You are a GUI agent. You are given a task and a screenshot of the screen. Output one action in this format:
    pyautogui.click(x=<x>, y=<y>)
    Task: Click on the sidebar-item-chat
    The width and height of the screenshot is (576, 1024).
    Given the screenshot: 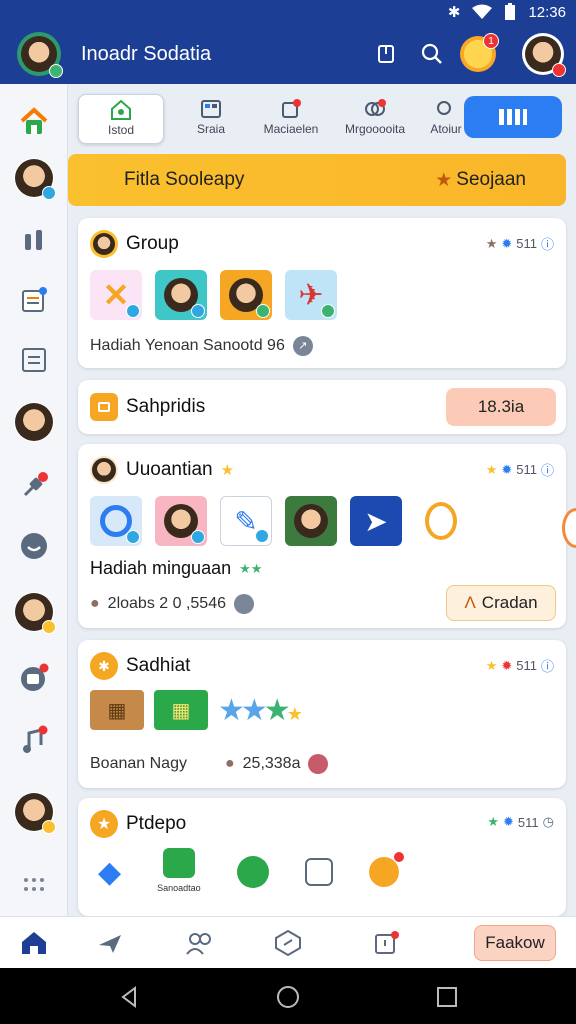 What is the action you would take?
    pyautogui.click(x=34, y=546)
    